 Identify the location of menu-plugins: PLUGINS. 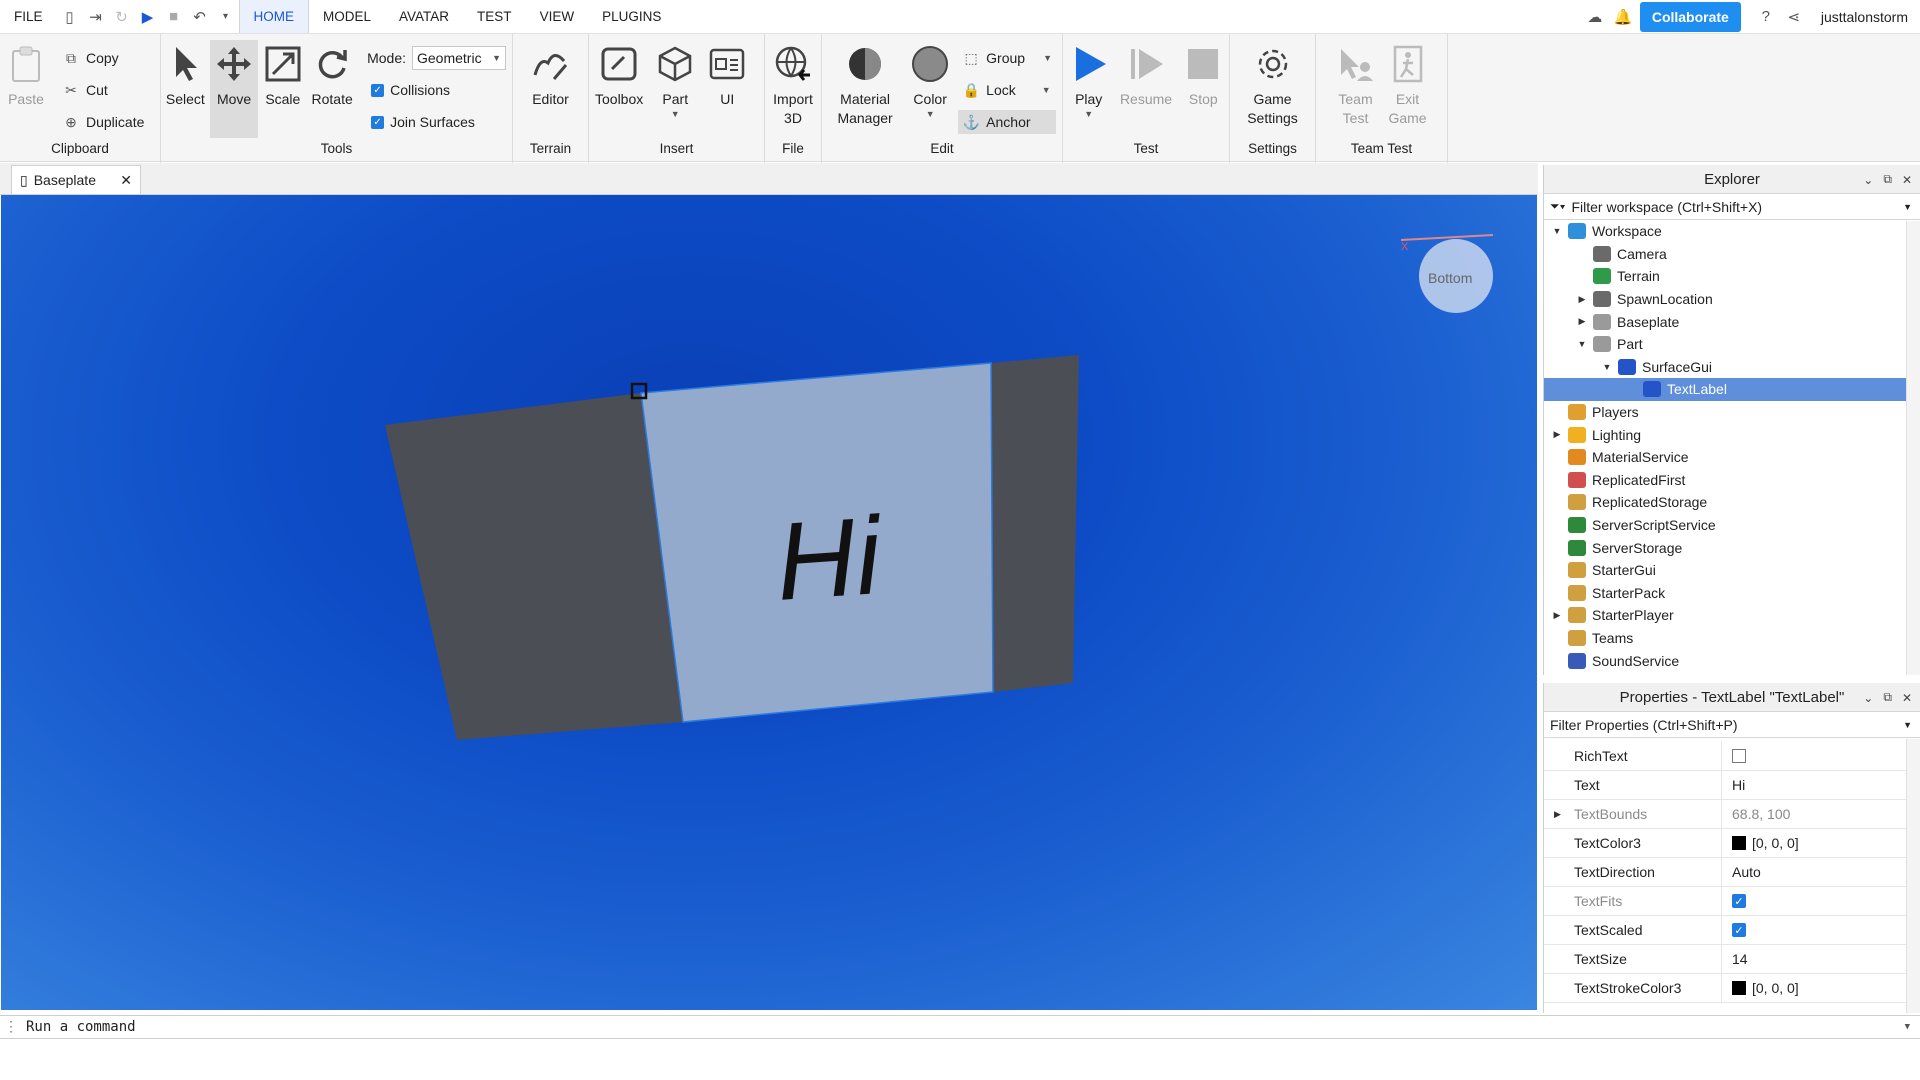
(631, 16).